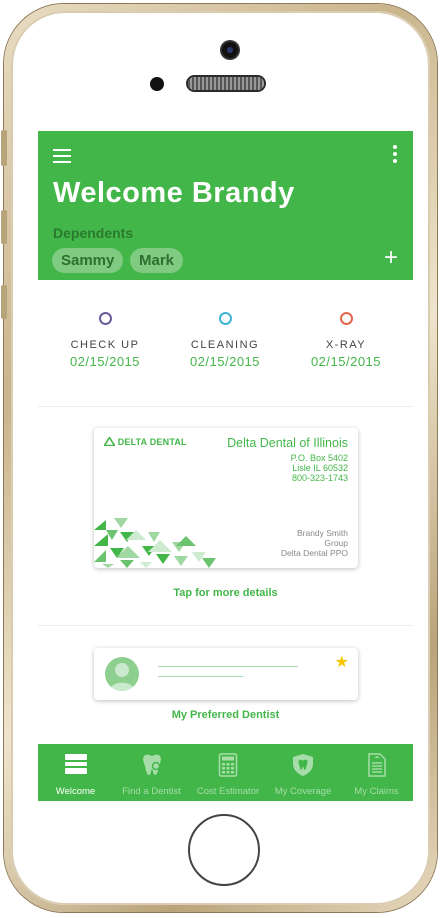 The width and height of the screenshot is (443, 918). What do you see at coordinates (152, 442) in the screenshot?
I see `brand-name: DELTA DENTAL` at bounding box center [152, 442].